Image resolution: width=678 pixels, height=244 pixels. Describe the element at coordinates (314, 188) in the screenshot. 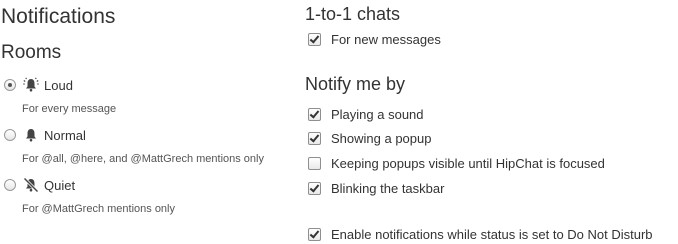

I see `blinking-taskbar-checkbox` at that location.